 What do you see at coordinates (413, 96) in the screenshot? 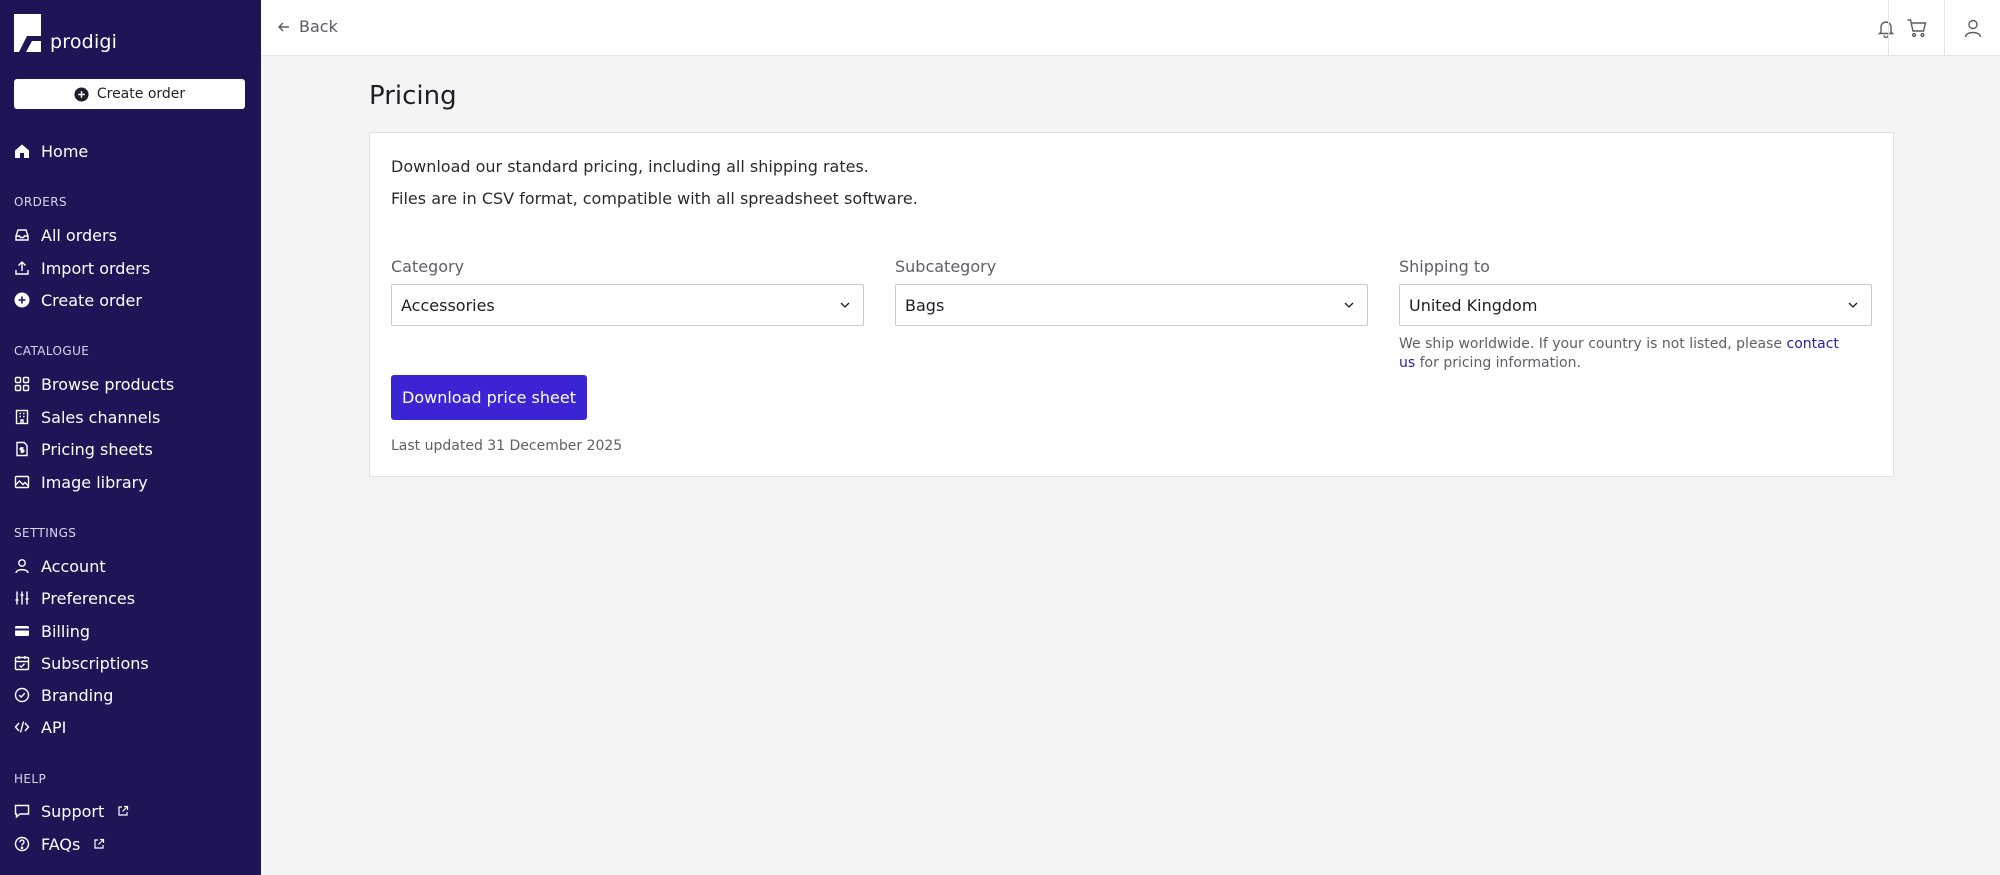
I see `page-title: Pricing` at bounding box center [413, 96].